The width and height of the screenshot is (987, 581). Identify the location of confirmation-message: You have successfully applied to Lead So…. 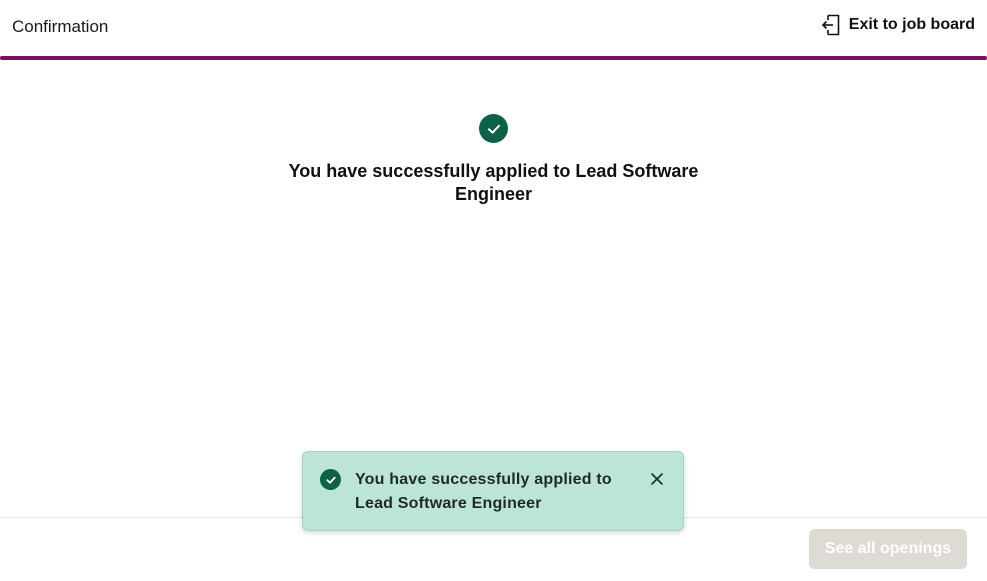
(493, 182).